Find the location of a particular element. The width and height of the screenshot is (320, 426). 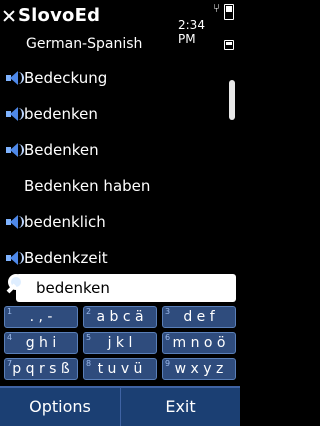

key-9: 9 w x y z is located at coordinates (199, 369).